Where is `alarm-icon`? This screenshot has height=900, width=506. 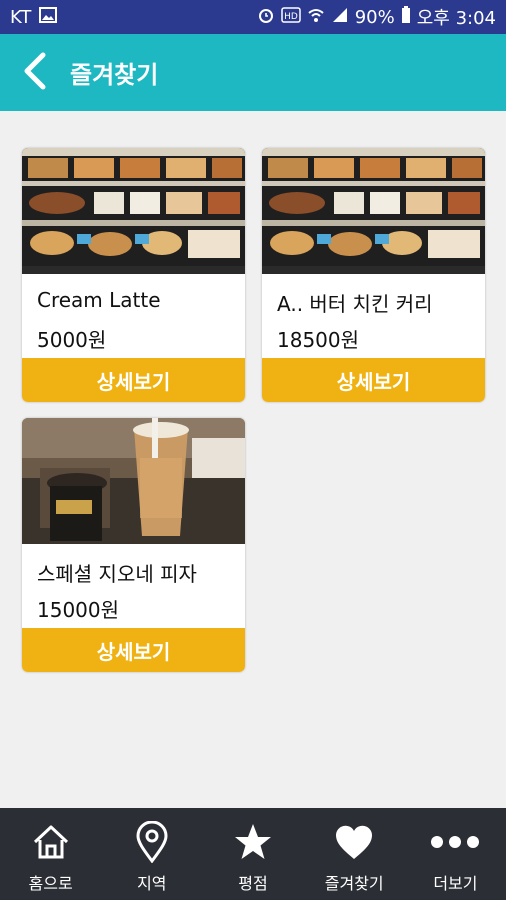
alarm-icon is located at coordinates (266, 17).